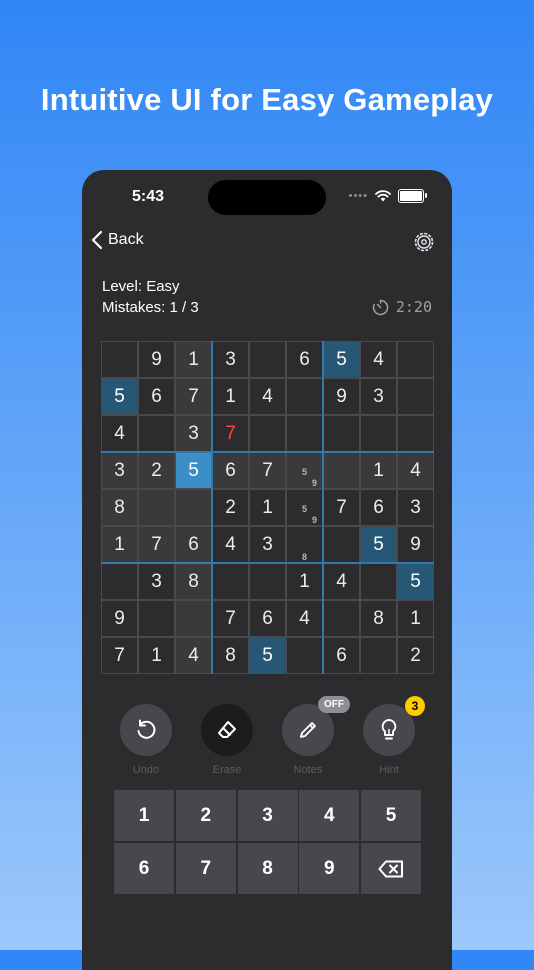 Image resolution: width=534 pixels, height=970 pixels. What do you see at coordinates (358, 196) in the screenshot?
I see `signal-dots: ••••` at bounding box center [358, 196].